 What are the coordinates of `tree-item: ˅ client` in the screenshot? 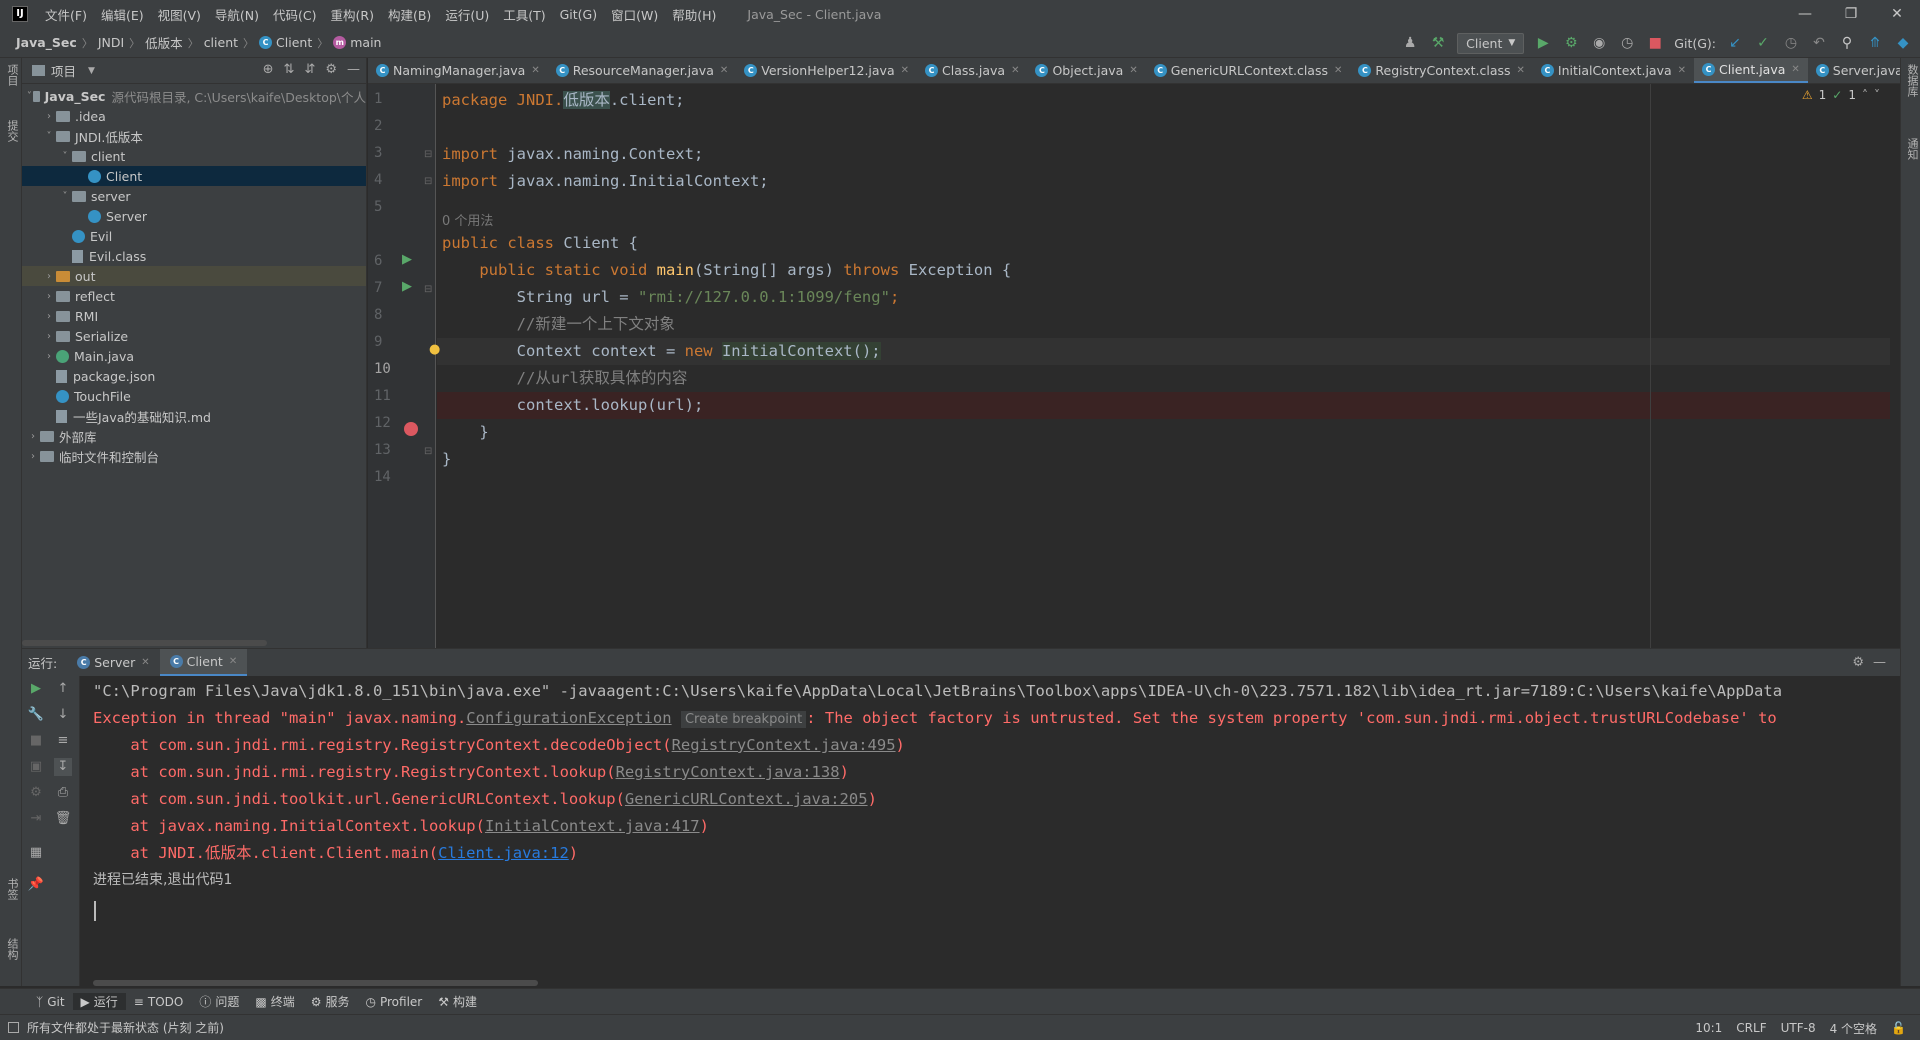 It's located at (194, 156).